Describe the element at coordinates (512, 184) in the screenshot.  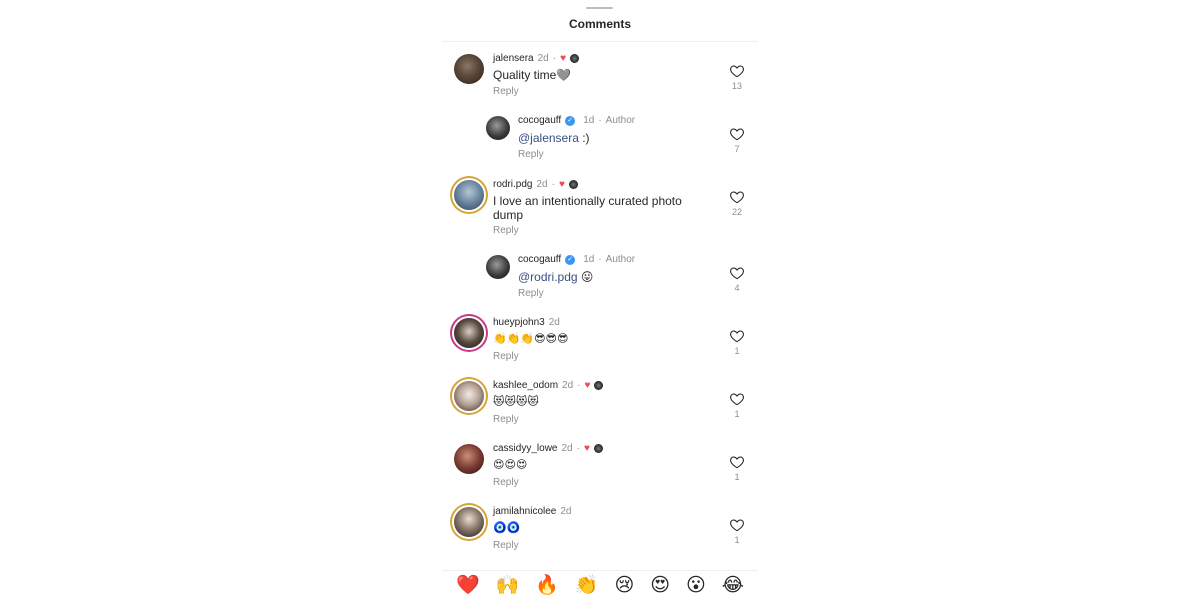
I see `comment-username: rodri.pdg` at that location.